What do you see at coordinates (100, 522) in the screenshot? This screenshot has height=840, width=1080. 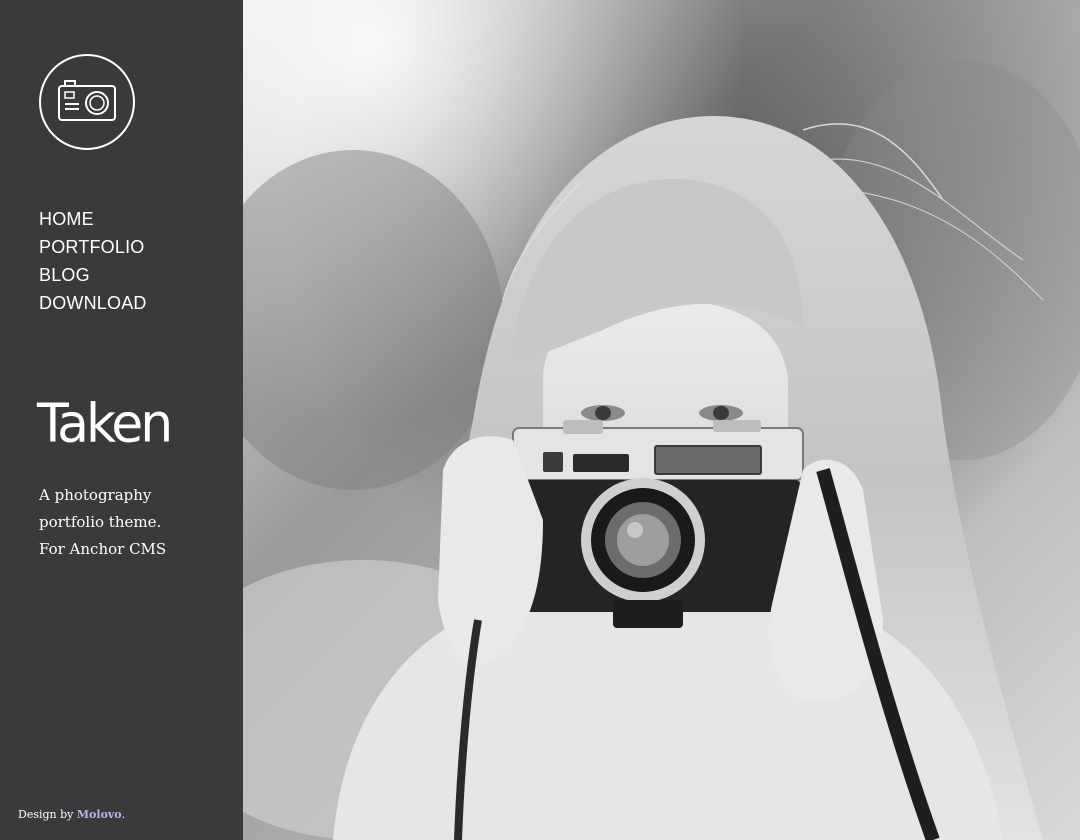 I see `tagline-line-2: portfolio theme.` at bounding box center [100, 522].